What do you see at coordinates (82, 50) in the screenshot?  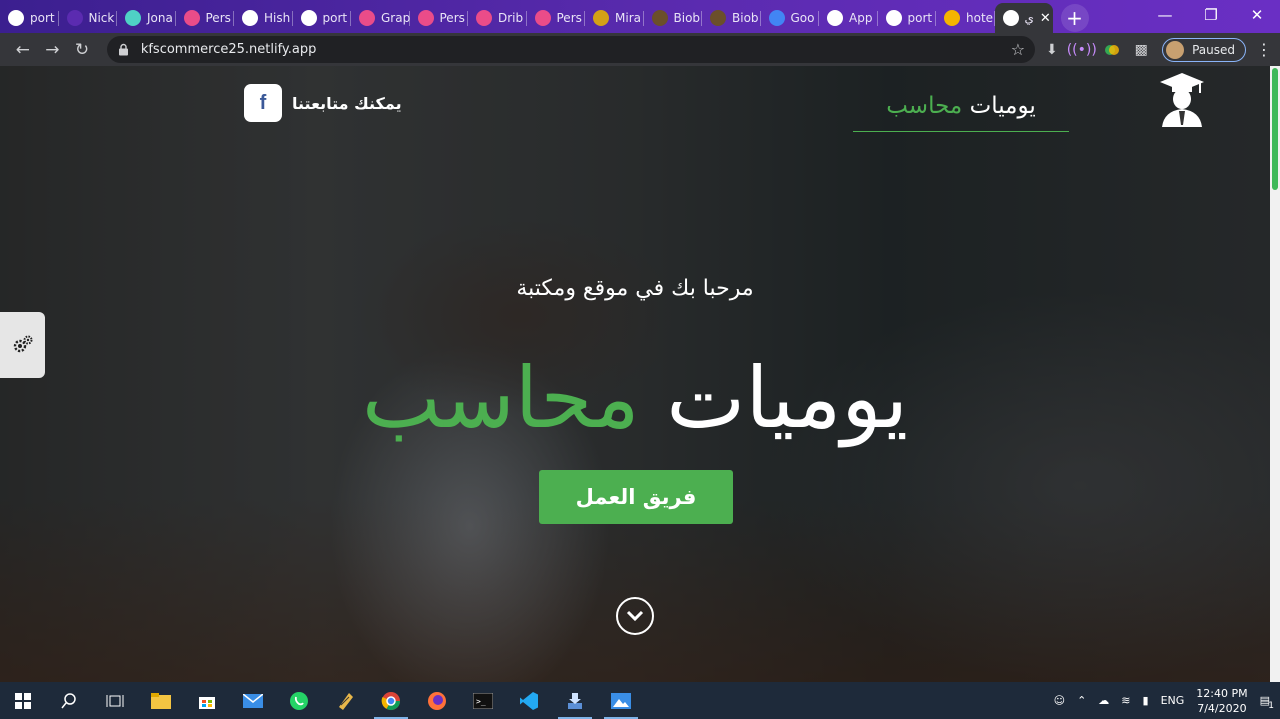 I see `reload-icon: ↻` at bounding box center [82, 50].